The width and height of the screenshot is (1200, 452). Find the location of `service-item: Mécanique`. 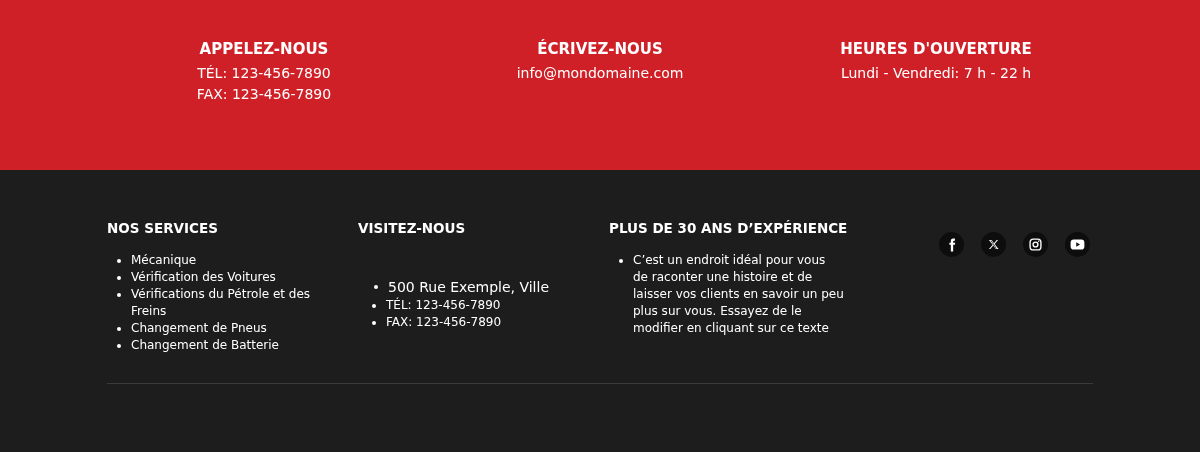

service-item: Mécanique is located at coordinates (164, 260).